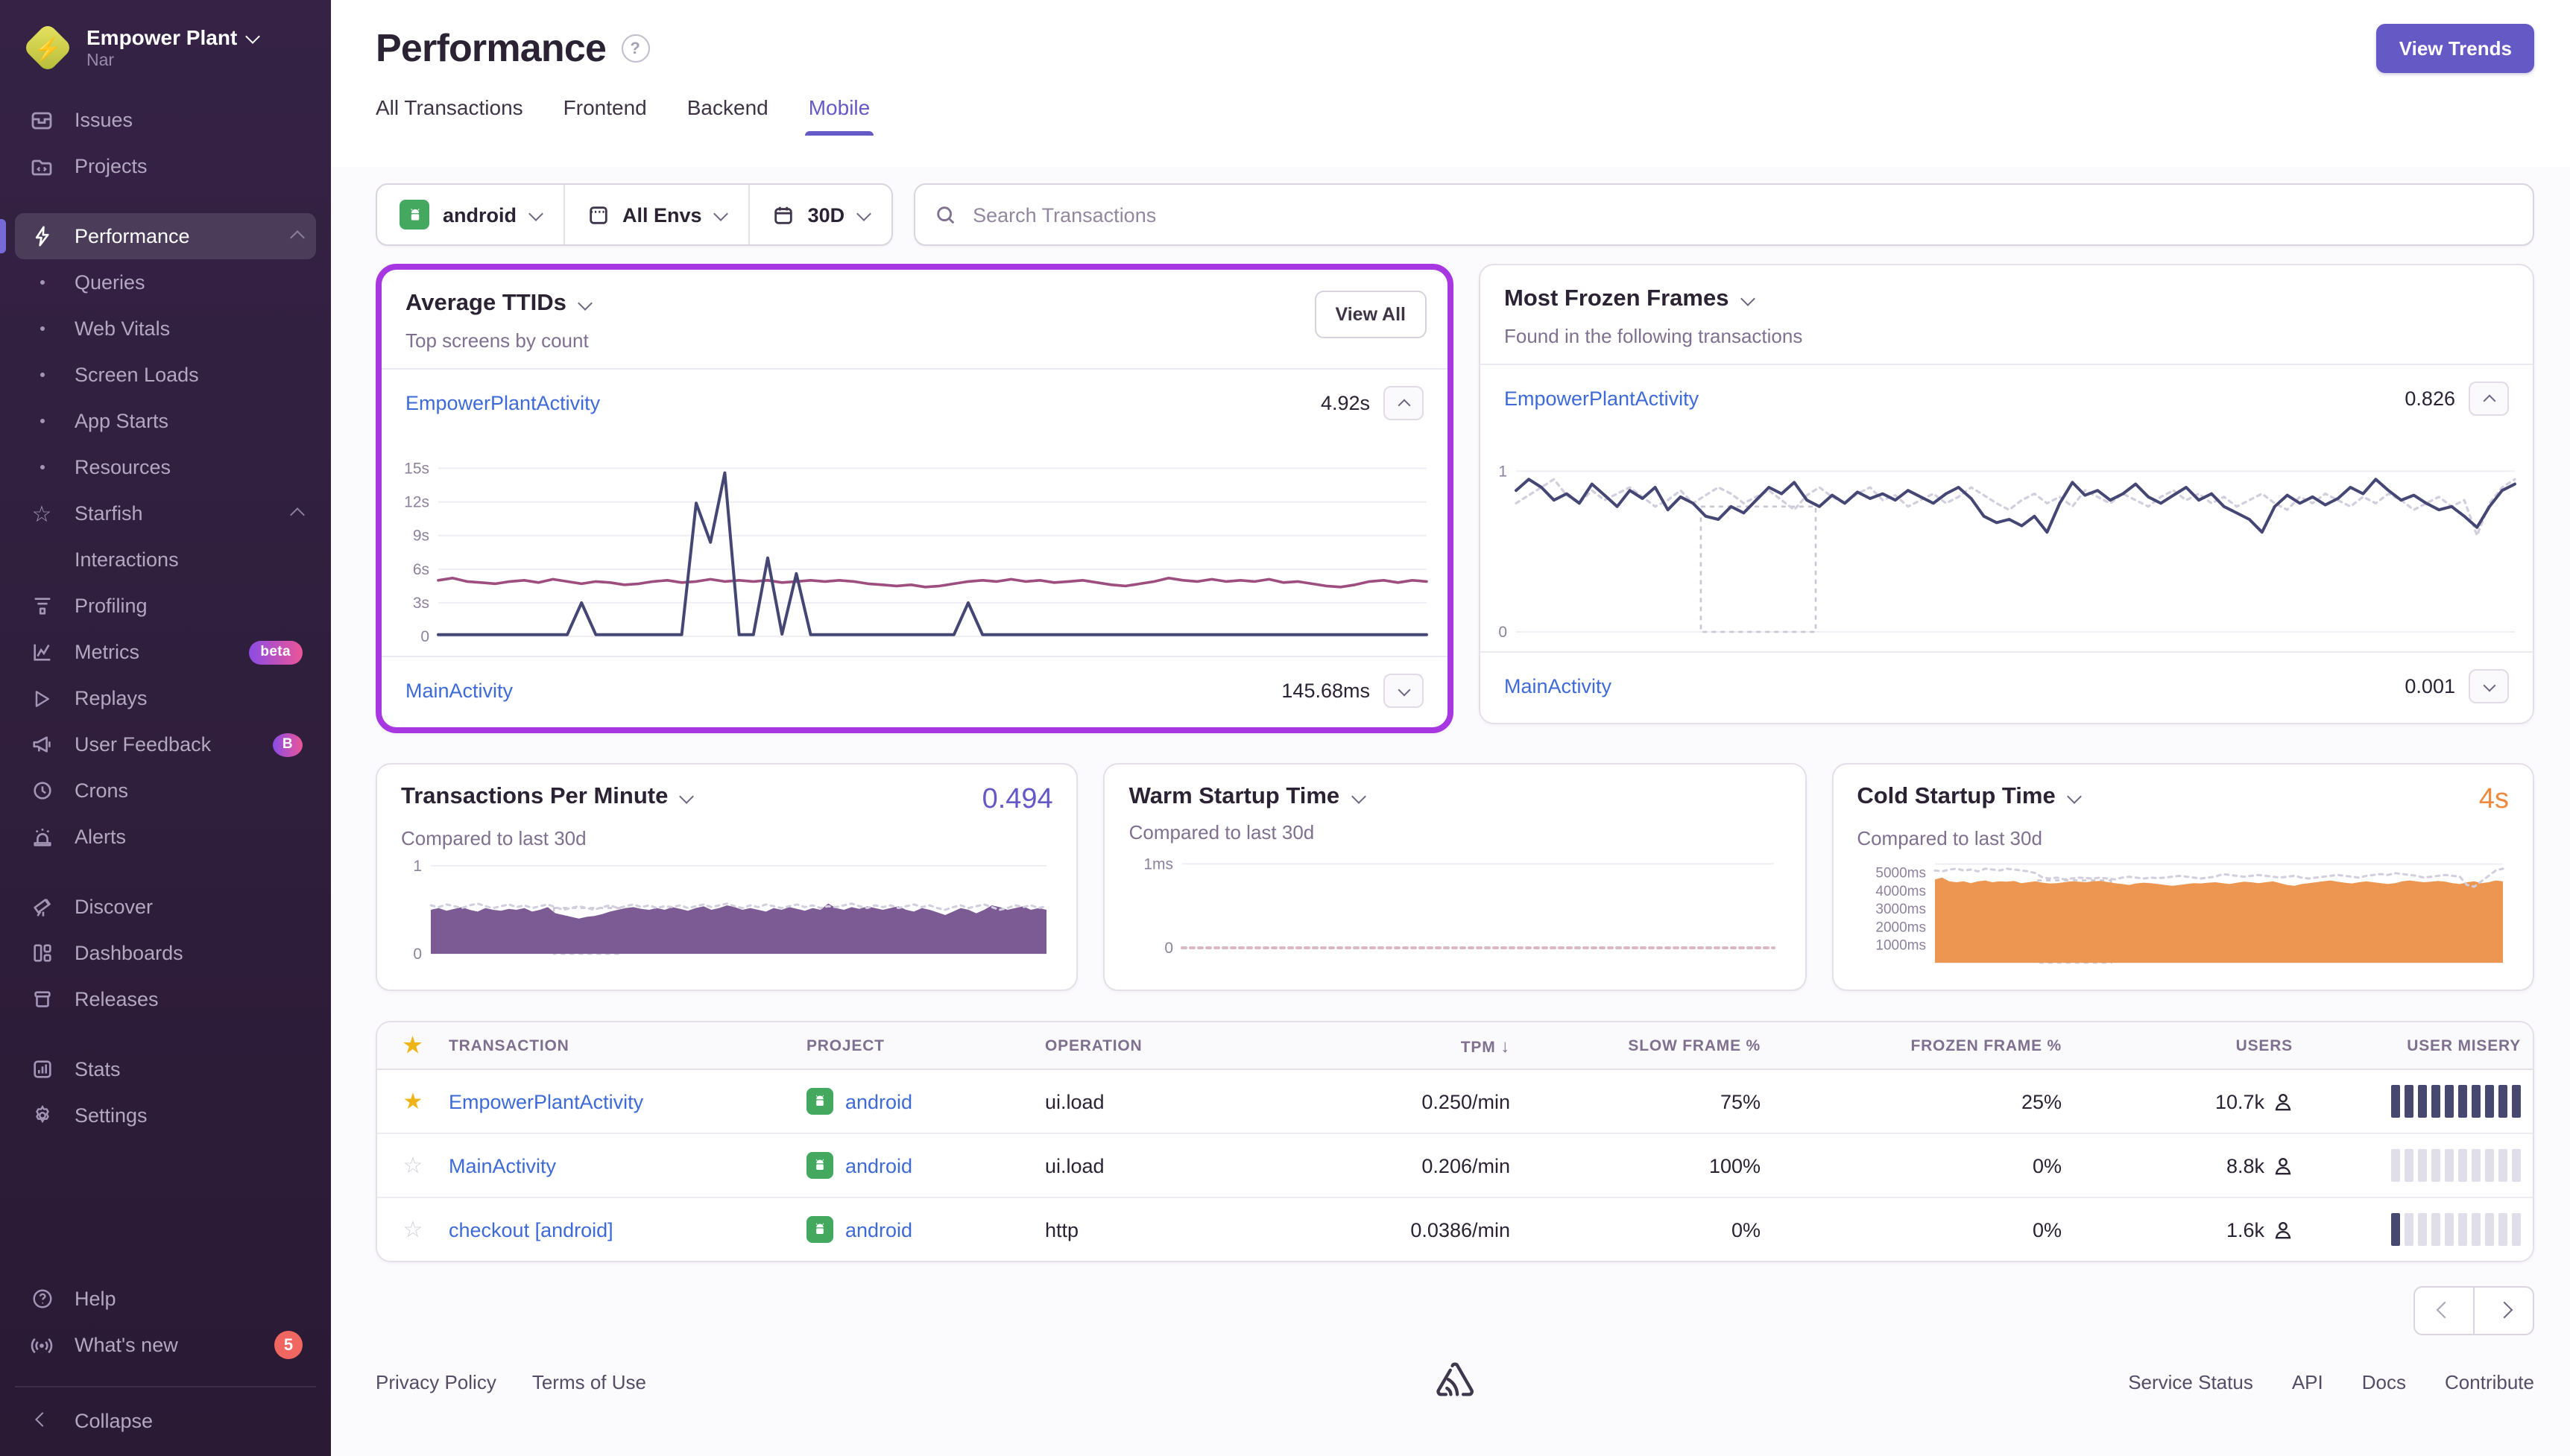  What do you see at coordinates (2177, 1045) in the screenshot?
I see `col-users: USERS` at bounding box center [2177, 1045].